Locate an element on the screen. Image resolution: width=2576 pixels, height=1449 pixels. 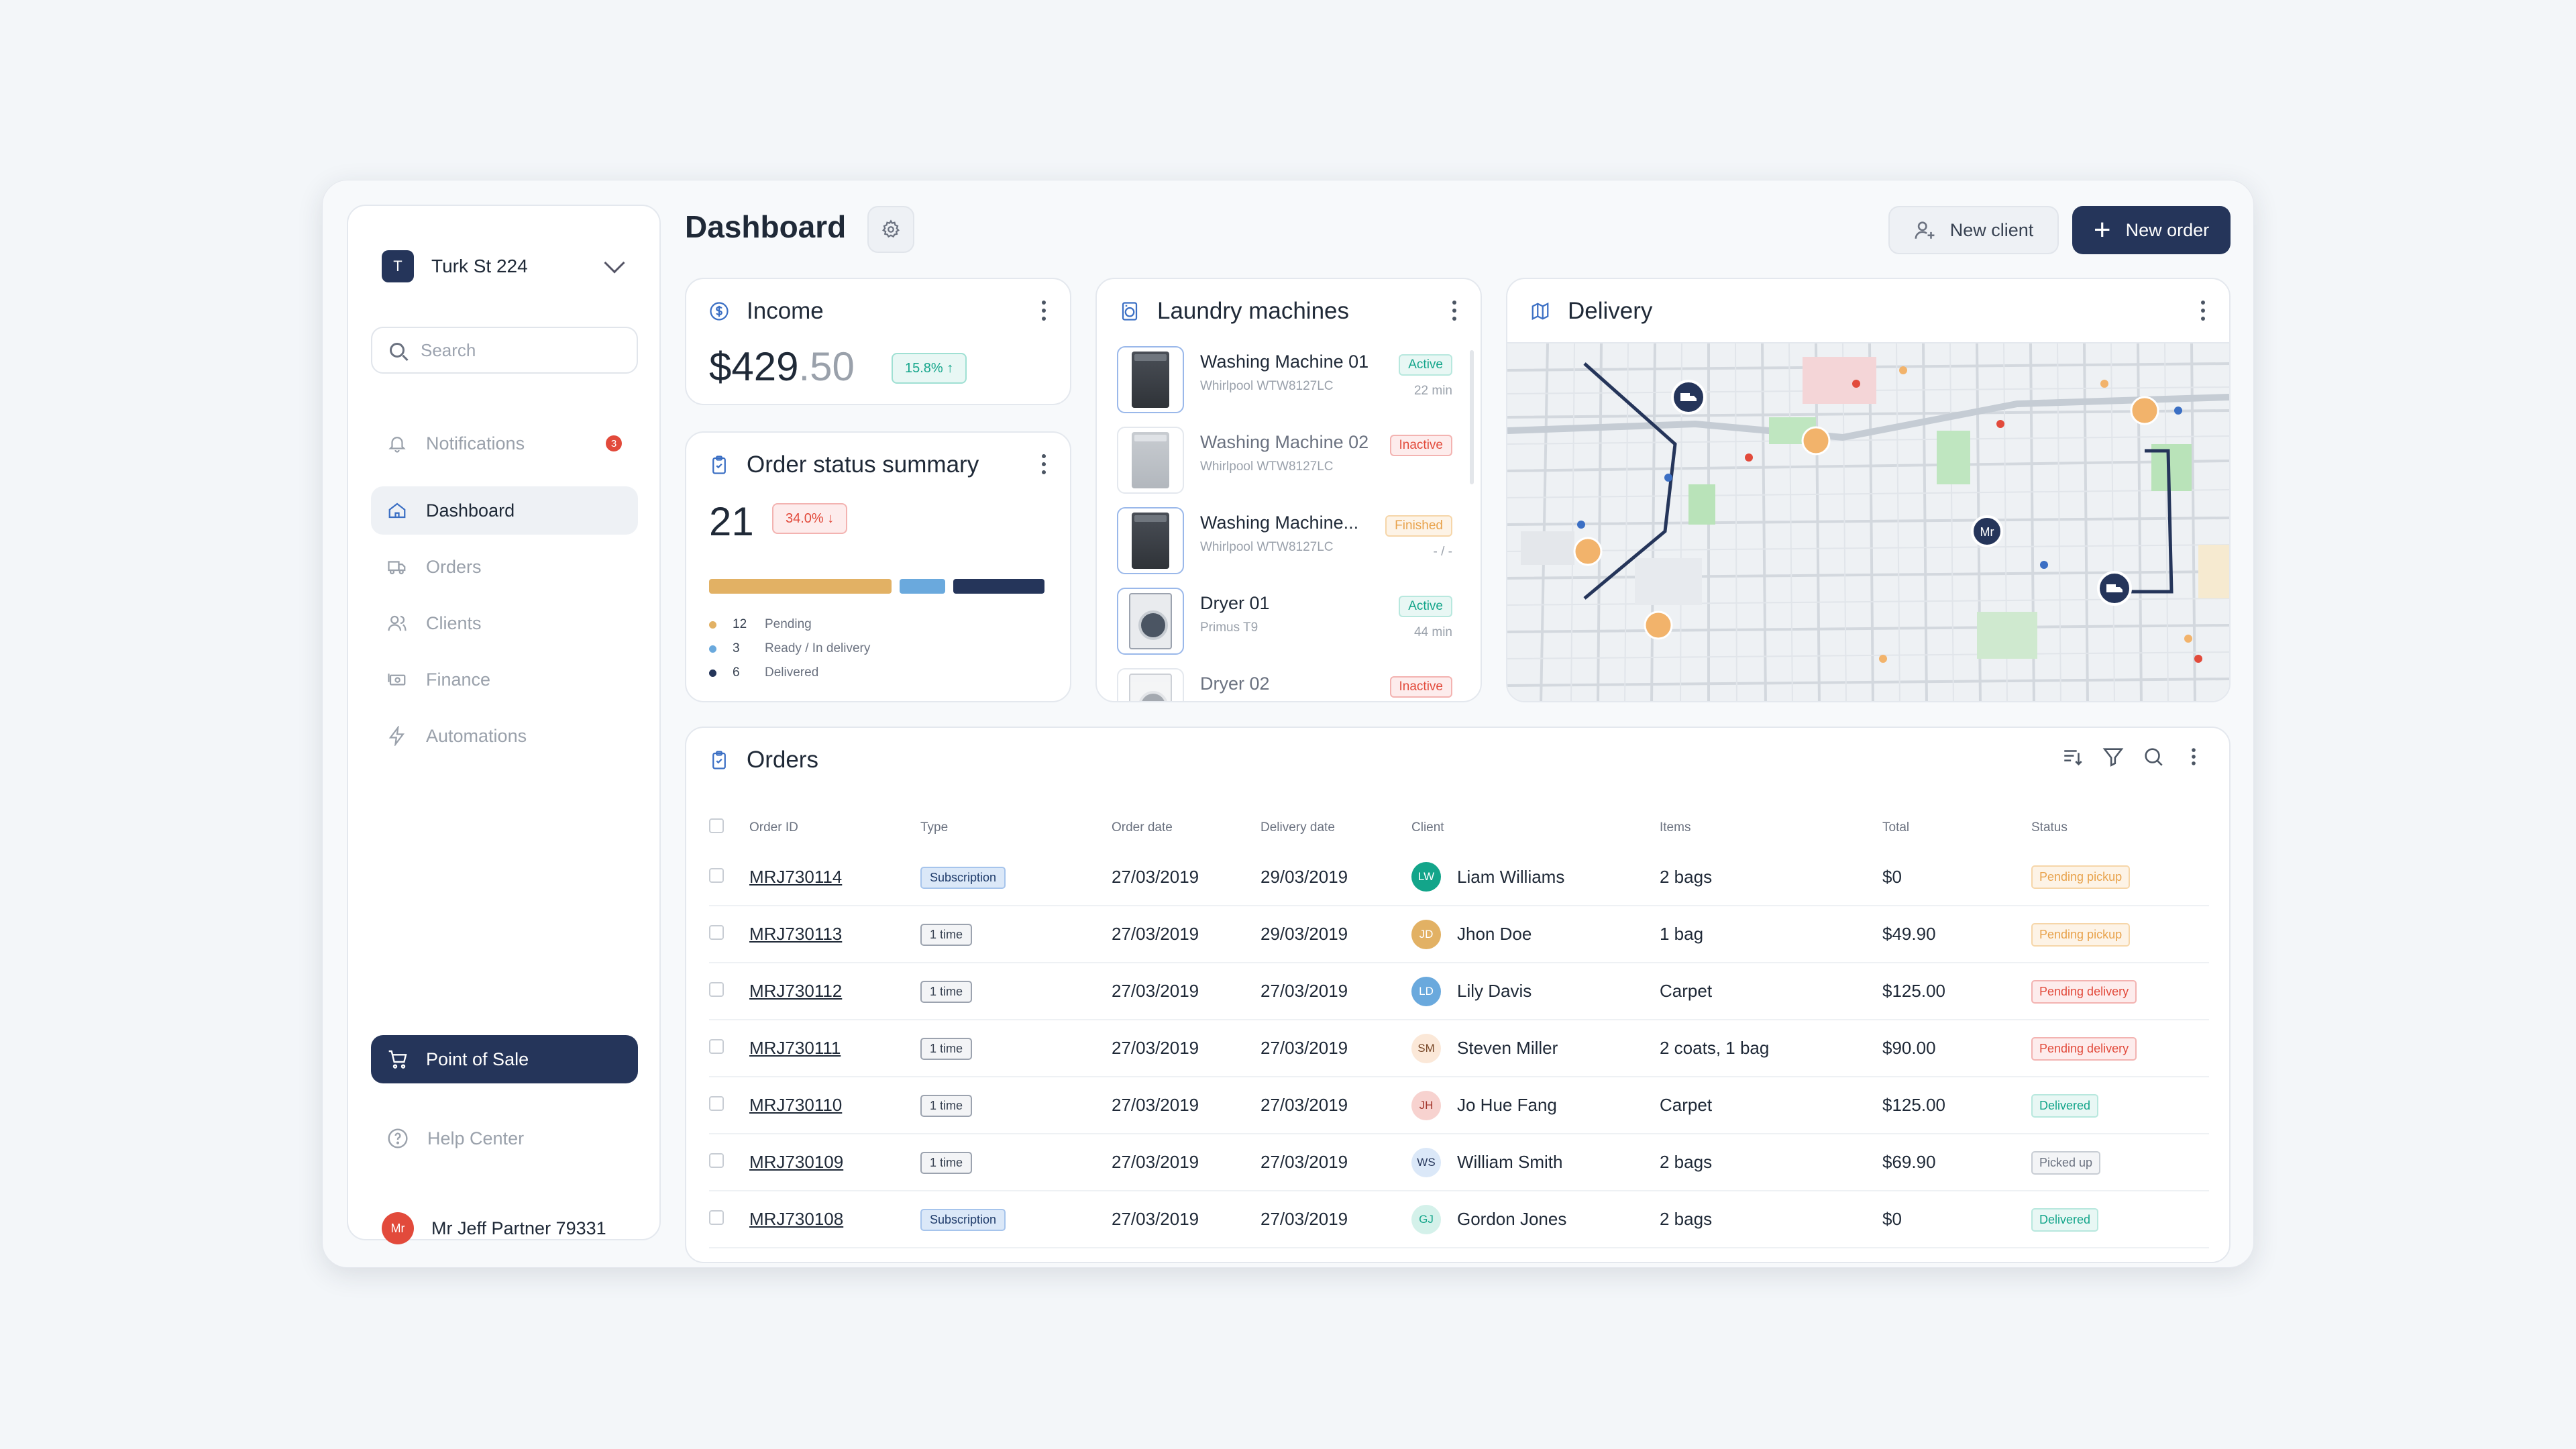
sidebar-item-orders: Orders is located at coordinates (504, 567).